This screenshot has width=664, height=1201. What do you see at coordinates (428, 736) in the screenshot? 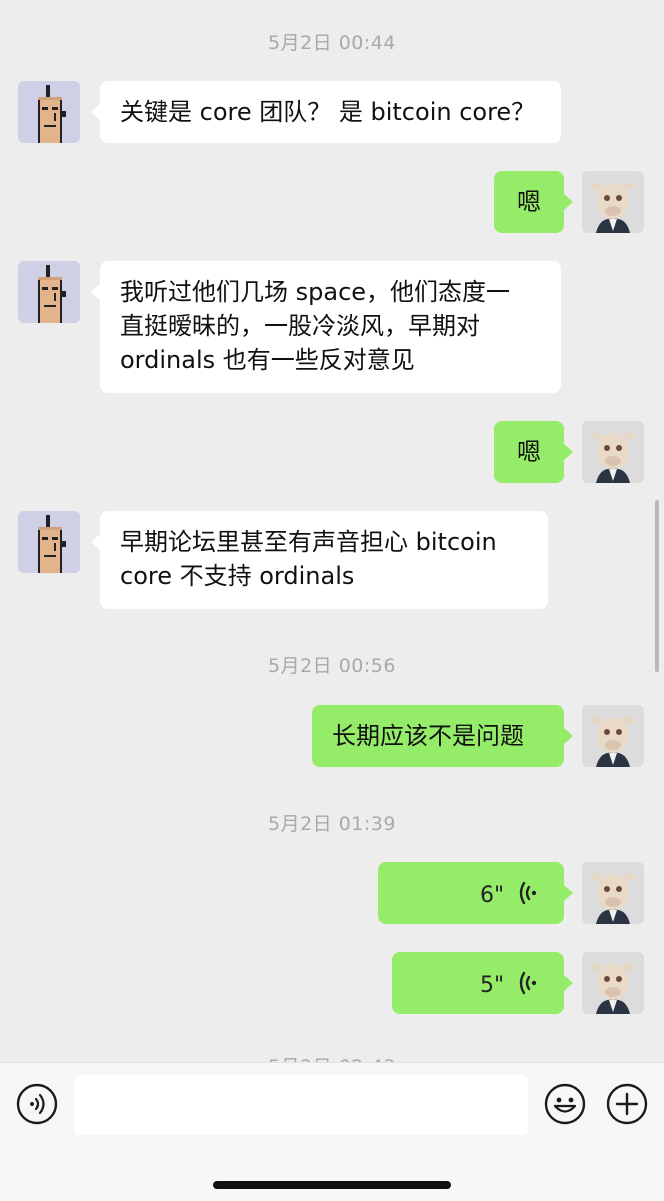
I see `message-text: 长期应该不是问题` at bounding box center [428, 736].